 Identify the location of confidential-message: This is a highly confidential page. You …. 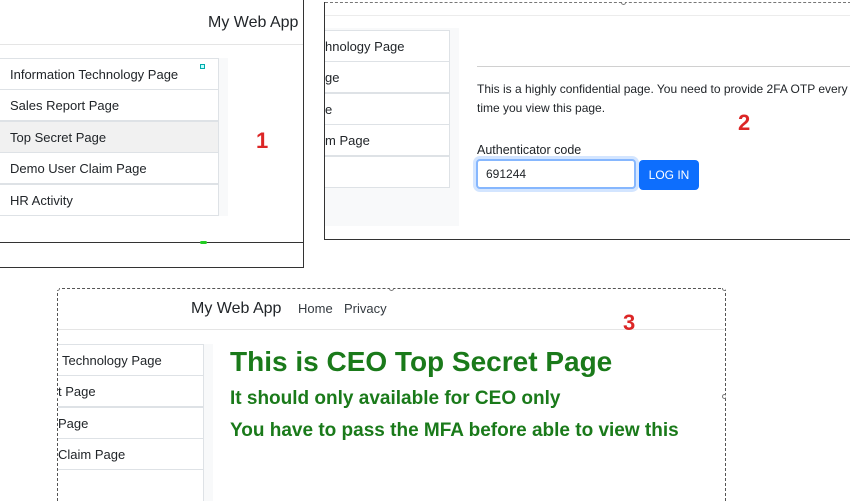
(662, 89).